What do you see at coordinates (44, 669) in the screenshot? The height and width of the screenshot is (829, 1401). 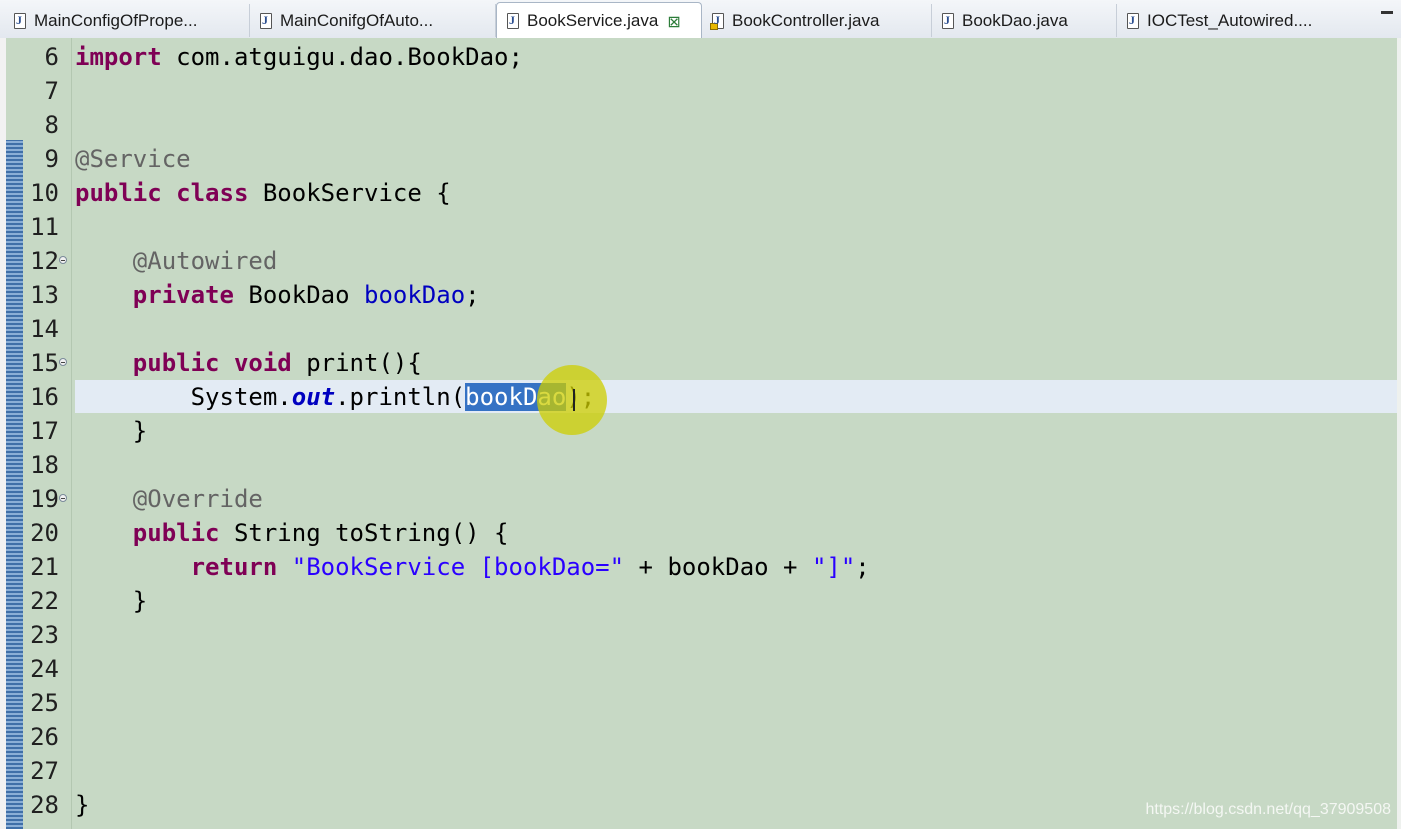 I see `line-number: 24` at bounding box center [44, 669].